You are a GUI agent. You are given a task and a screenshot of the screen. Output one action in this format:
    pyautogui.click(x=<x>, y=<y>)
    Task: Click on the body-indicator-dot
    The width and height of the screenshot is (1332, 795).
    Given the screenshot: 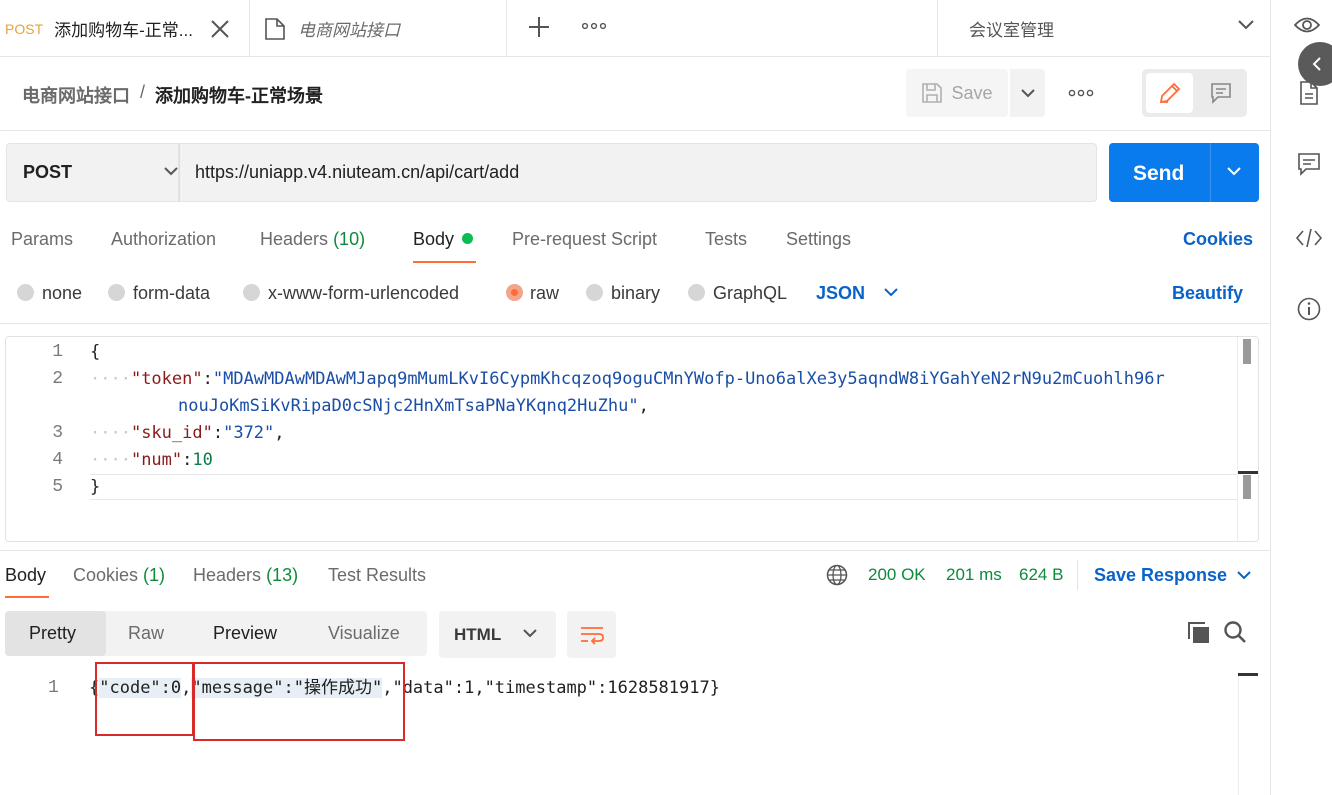 What is the action you would take?
    pyautogui.click(x=468, y=238)
    